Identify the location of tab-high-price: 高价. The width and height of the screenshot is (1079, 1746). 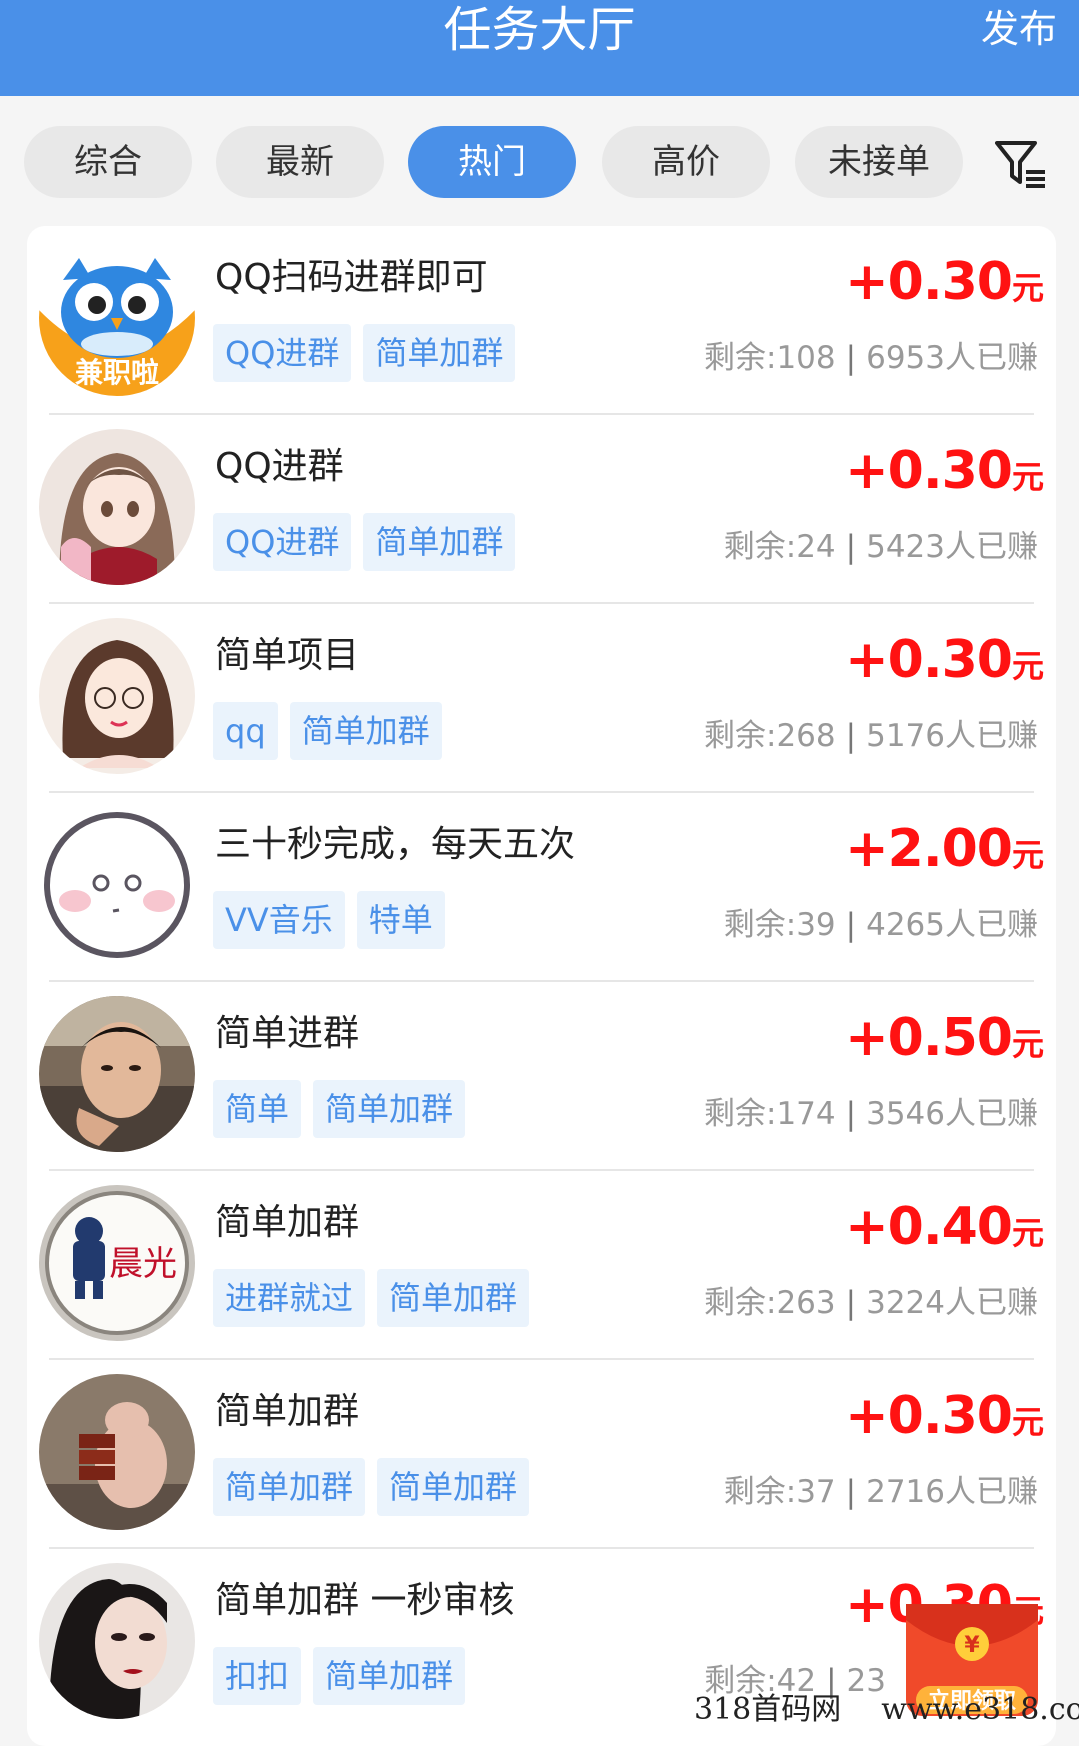
(686, 162).